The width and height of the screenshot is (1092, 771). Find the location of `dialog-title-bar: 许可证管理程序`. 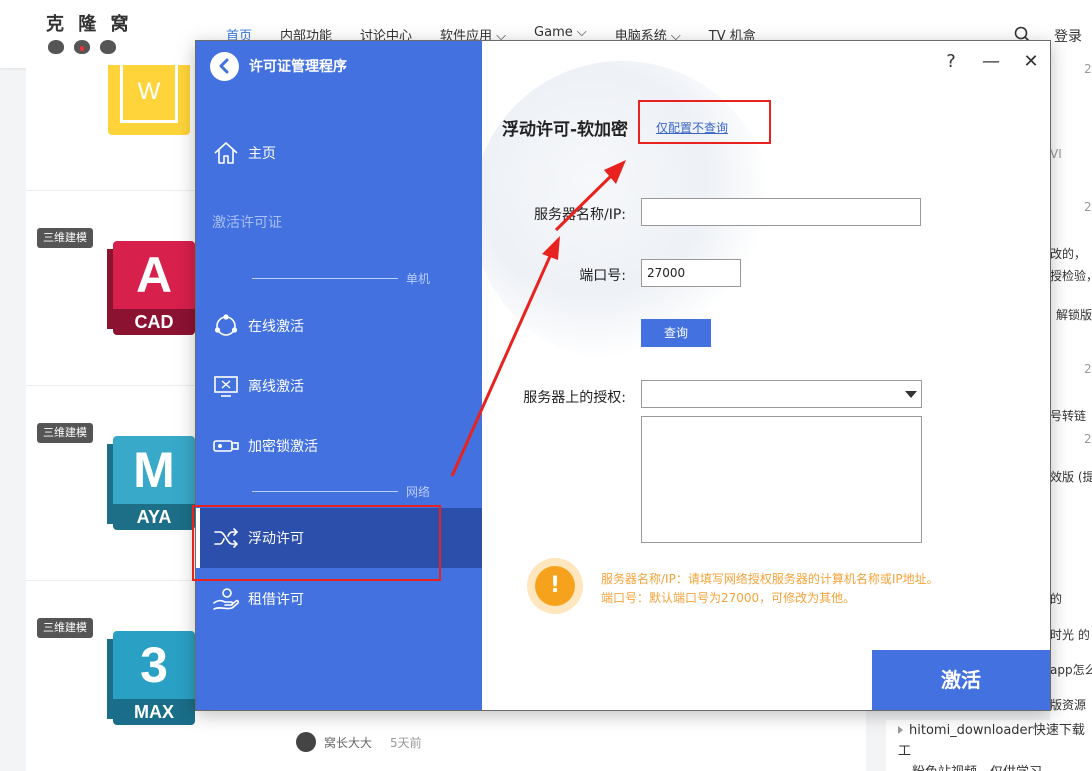

dialog-title-bar: 许可证管理程序 is located at coordinates (278, 66).